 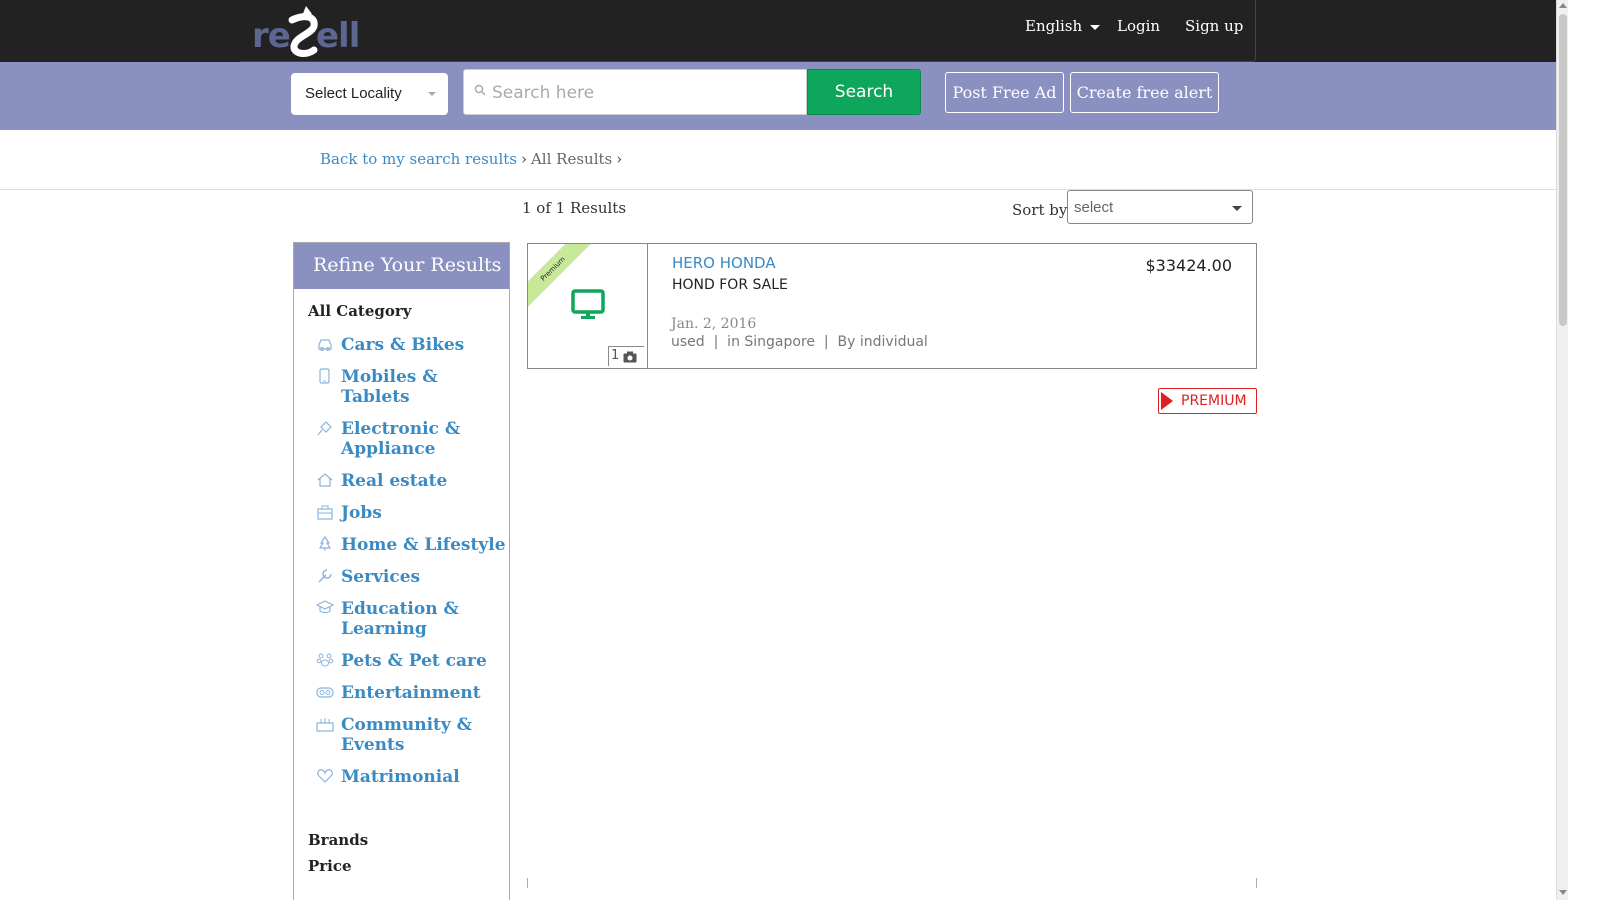 I want to click on sidebar-item-services: Services, so click(x=411, y=577).